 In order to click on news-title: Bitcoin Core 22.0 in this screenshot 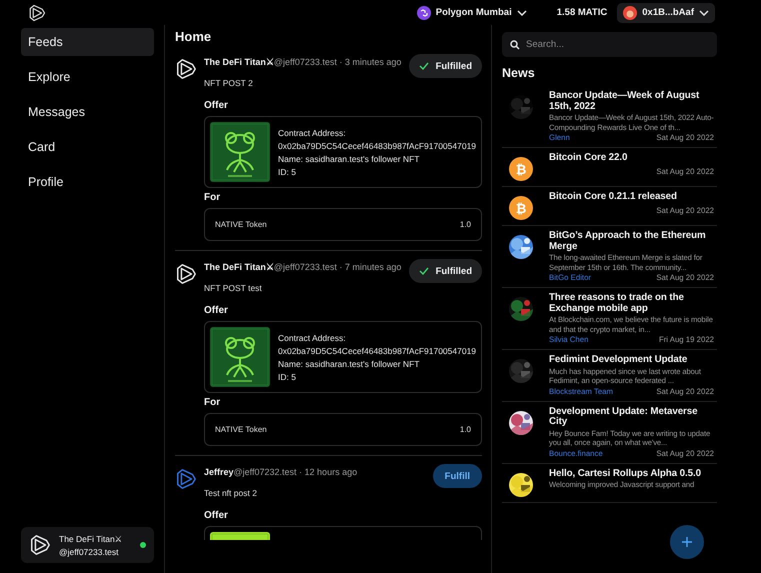, I will do `click(631, 158)`.